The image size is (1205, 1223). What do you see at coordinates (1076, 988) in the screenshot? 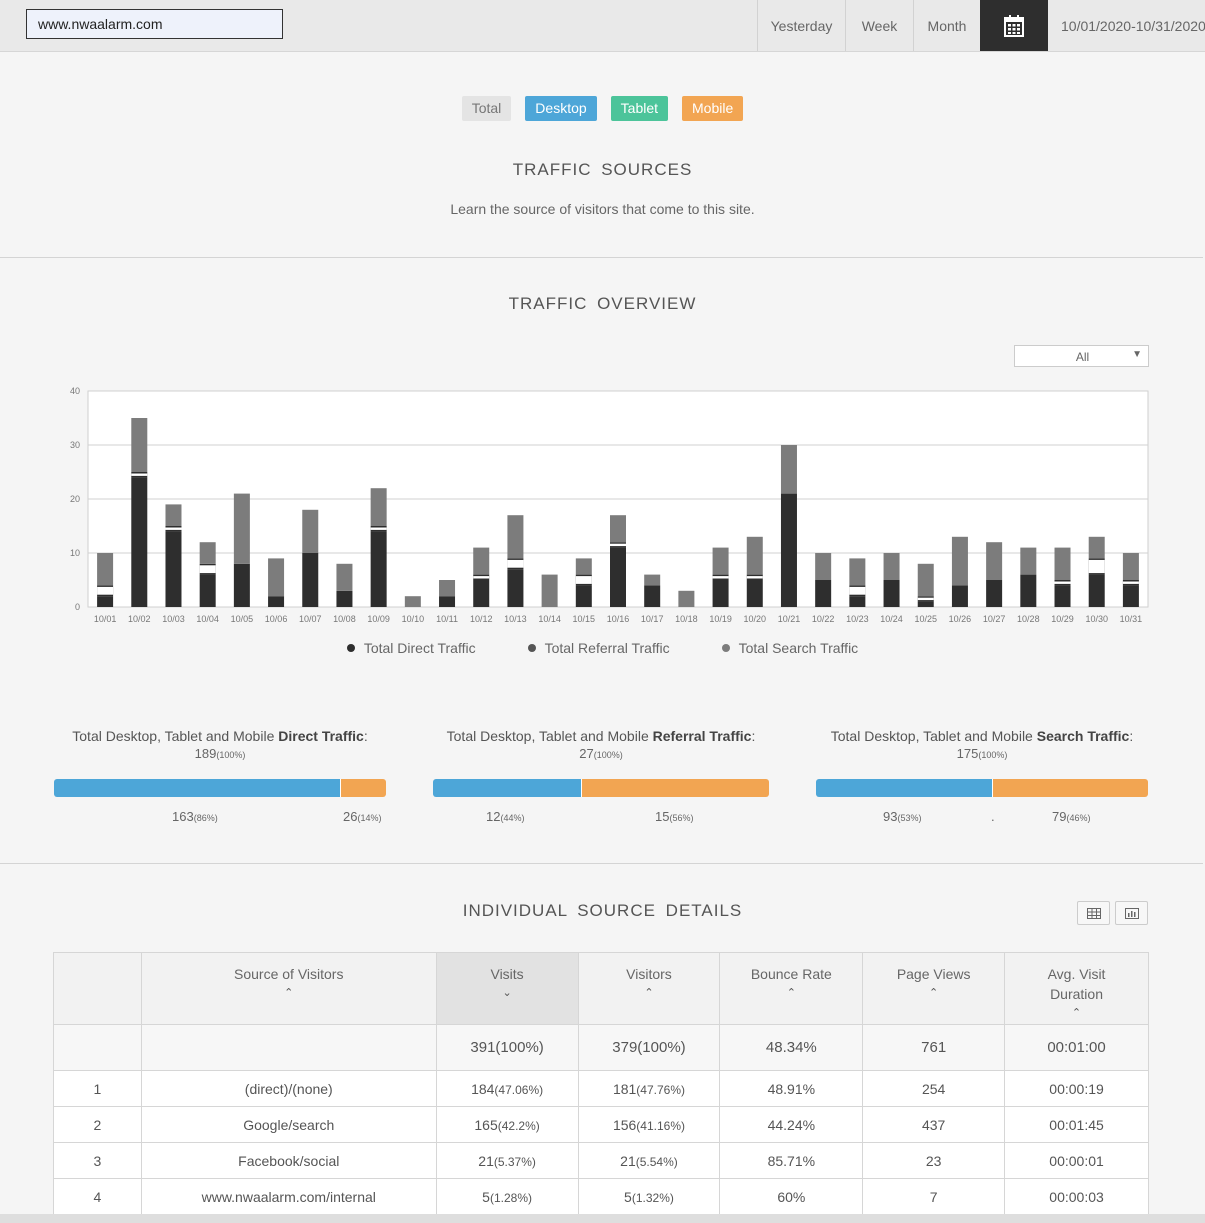
I see `column-header-avg-visit-duration: Avg. Visit Duration ⌃` at bounding box center [1076, 988].